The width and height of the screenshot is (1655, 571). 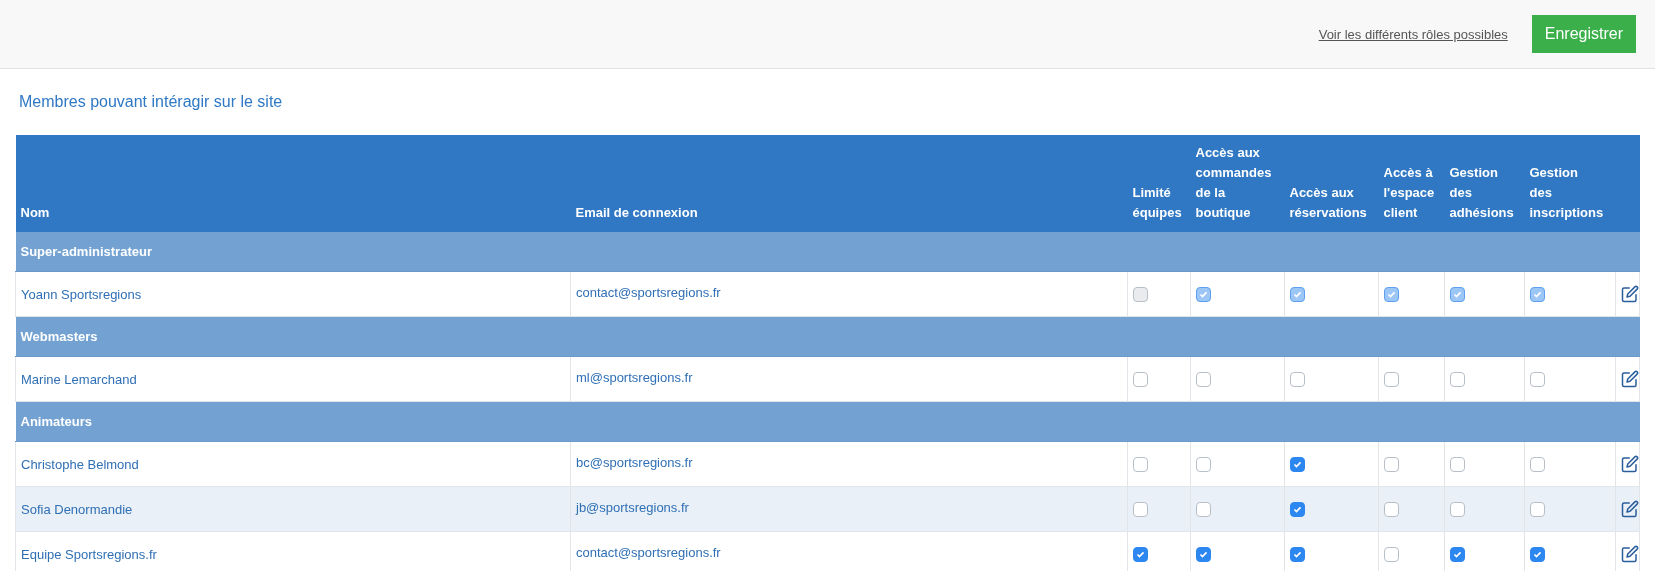 I want to click on save-button: Enregistrer, so click(x=1583, y=34).